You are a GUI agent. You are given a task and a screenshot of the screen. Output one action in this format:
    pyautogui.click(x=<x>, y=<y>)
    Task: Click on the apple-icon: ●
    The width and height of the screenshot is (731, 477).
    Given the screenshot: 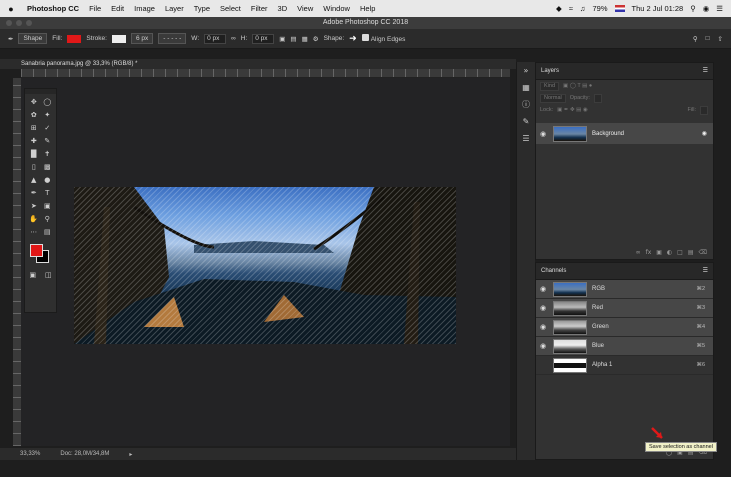 What is the action you would take?
    pyautogui.click(x=11, y=9)
    